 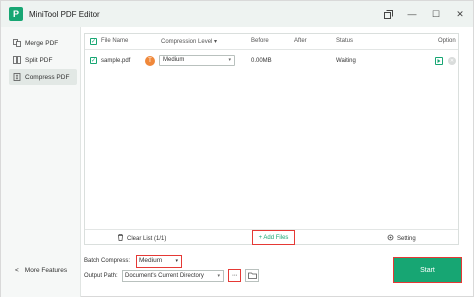 What do you see at coordinates (46, 270) in the screenshot?
I see `more-features-label: More Features` at bounding box center [46, 270].